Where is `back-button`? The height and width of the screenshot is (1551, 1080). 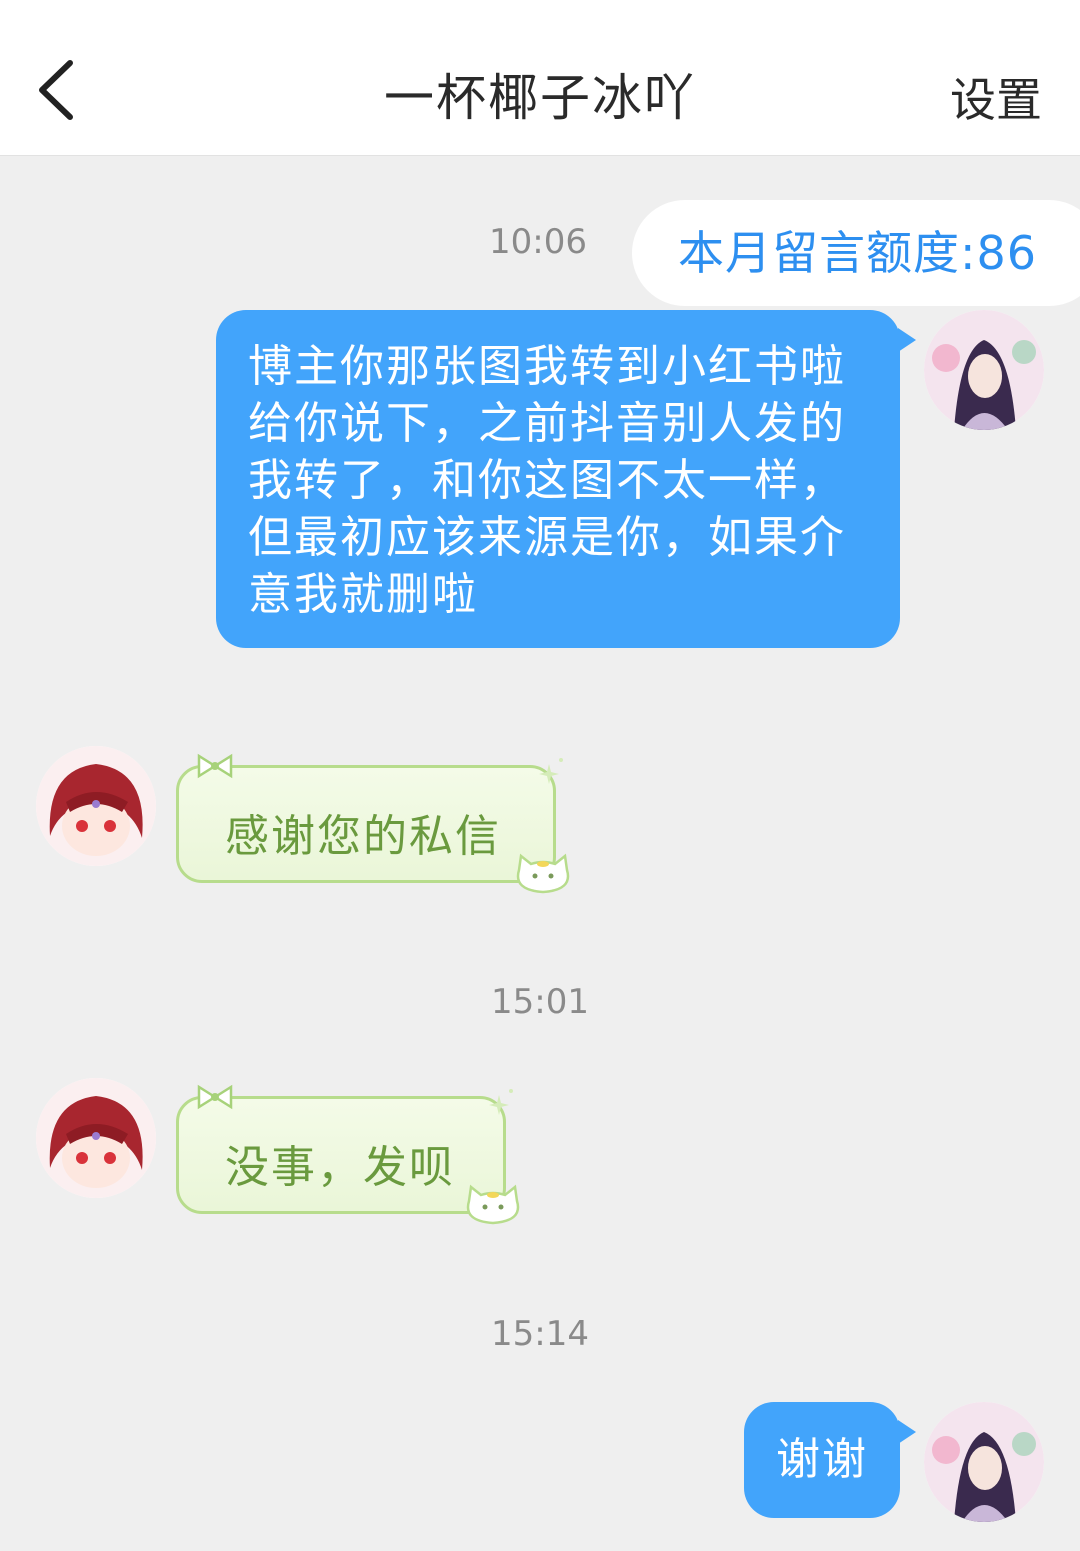
back-button is located at coordinates (60, 90).